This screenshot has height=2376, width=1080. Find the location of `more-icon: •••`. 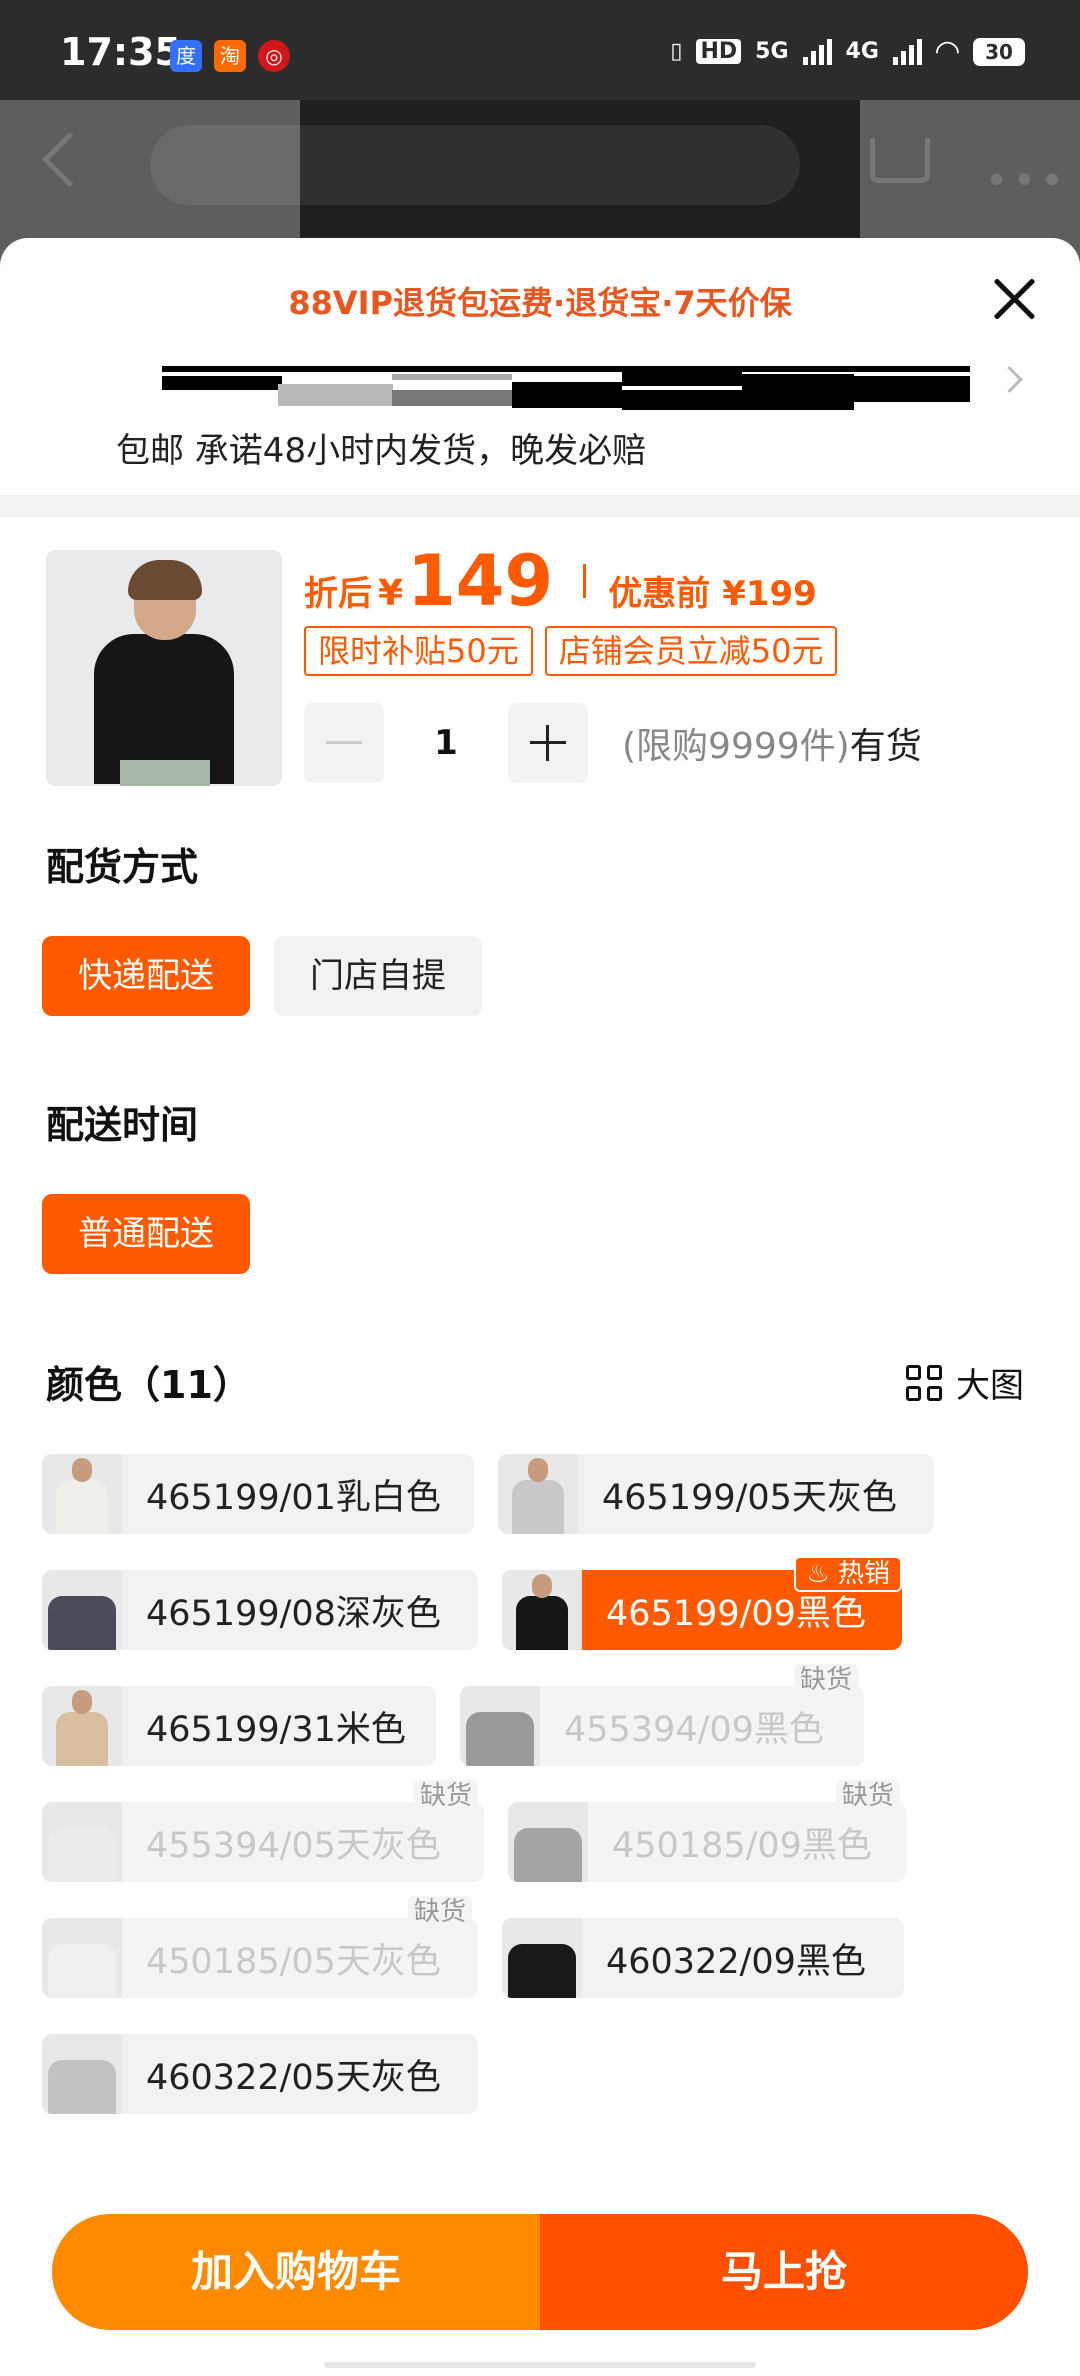

more-icon: ••• is located at coordinates (1026, 181).